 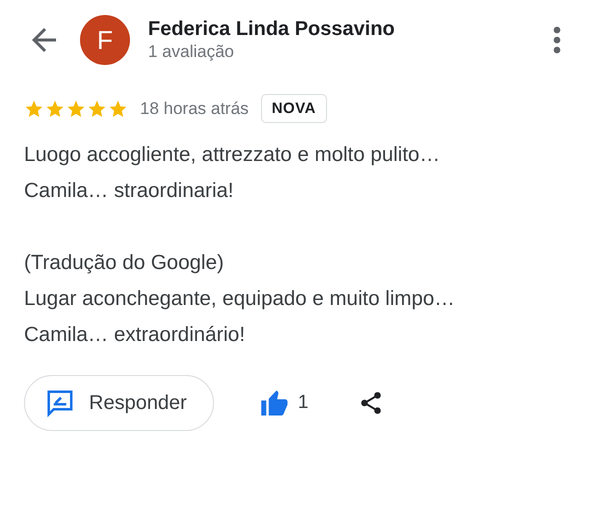 I want to click on translated-text: Camila… extraordinário!, so click(x=135, y=335).